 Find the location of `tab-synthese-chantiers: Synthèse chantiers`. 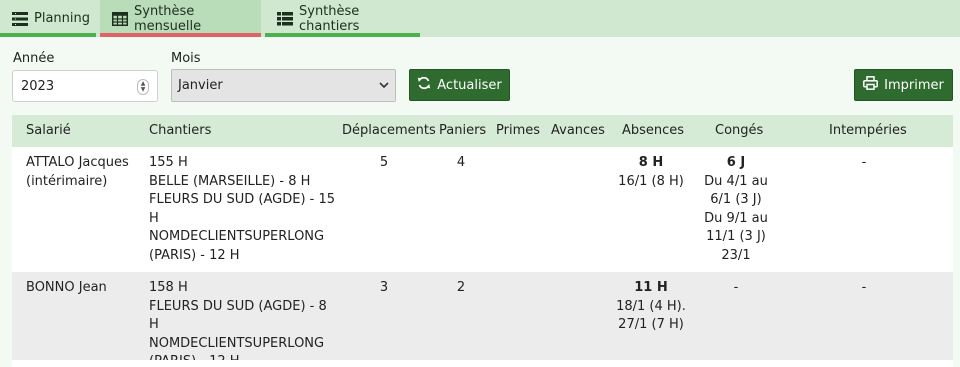

tab-synthese-chantiers: Synthèse chantiers is located at coordinates (342, 18).